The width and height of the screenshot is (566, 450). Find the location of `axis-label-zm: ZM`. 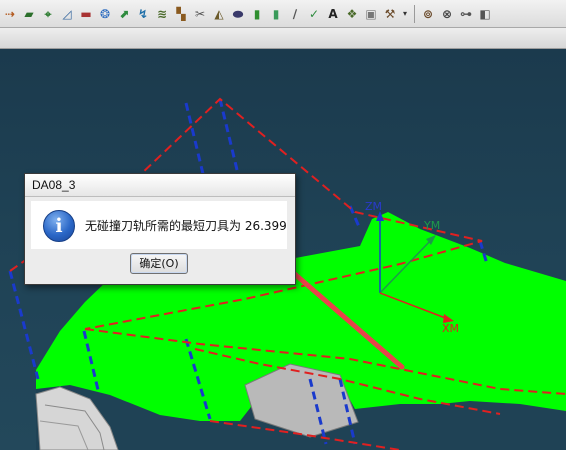

axis-label-zm: ZM is located at coordinates (373, 206).